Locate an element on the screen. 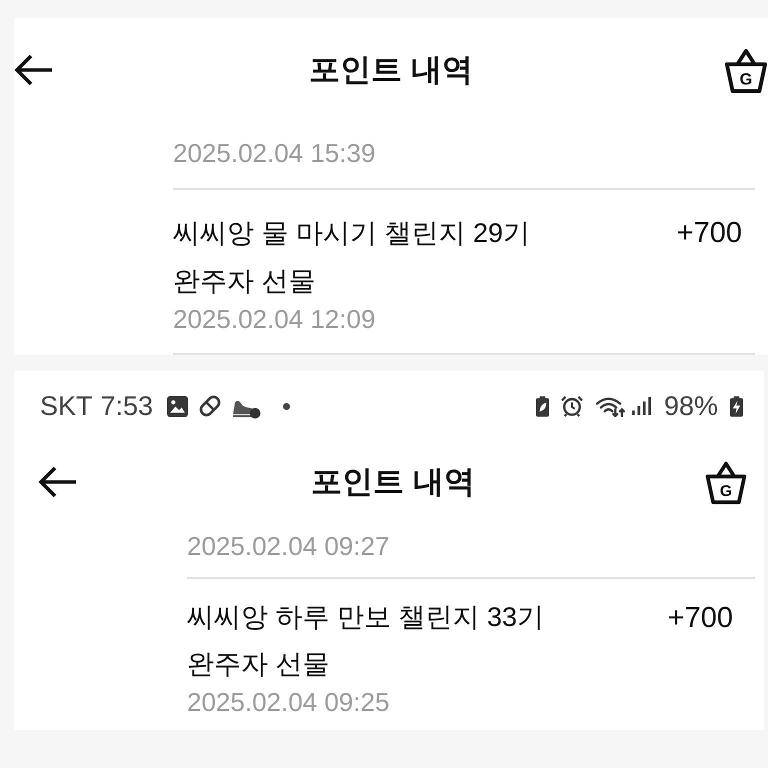 The height and width of the screenshot is (768, 768). carrier-name: SKT is located at coordinates (66, 406).